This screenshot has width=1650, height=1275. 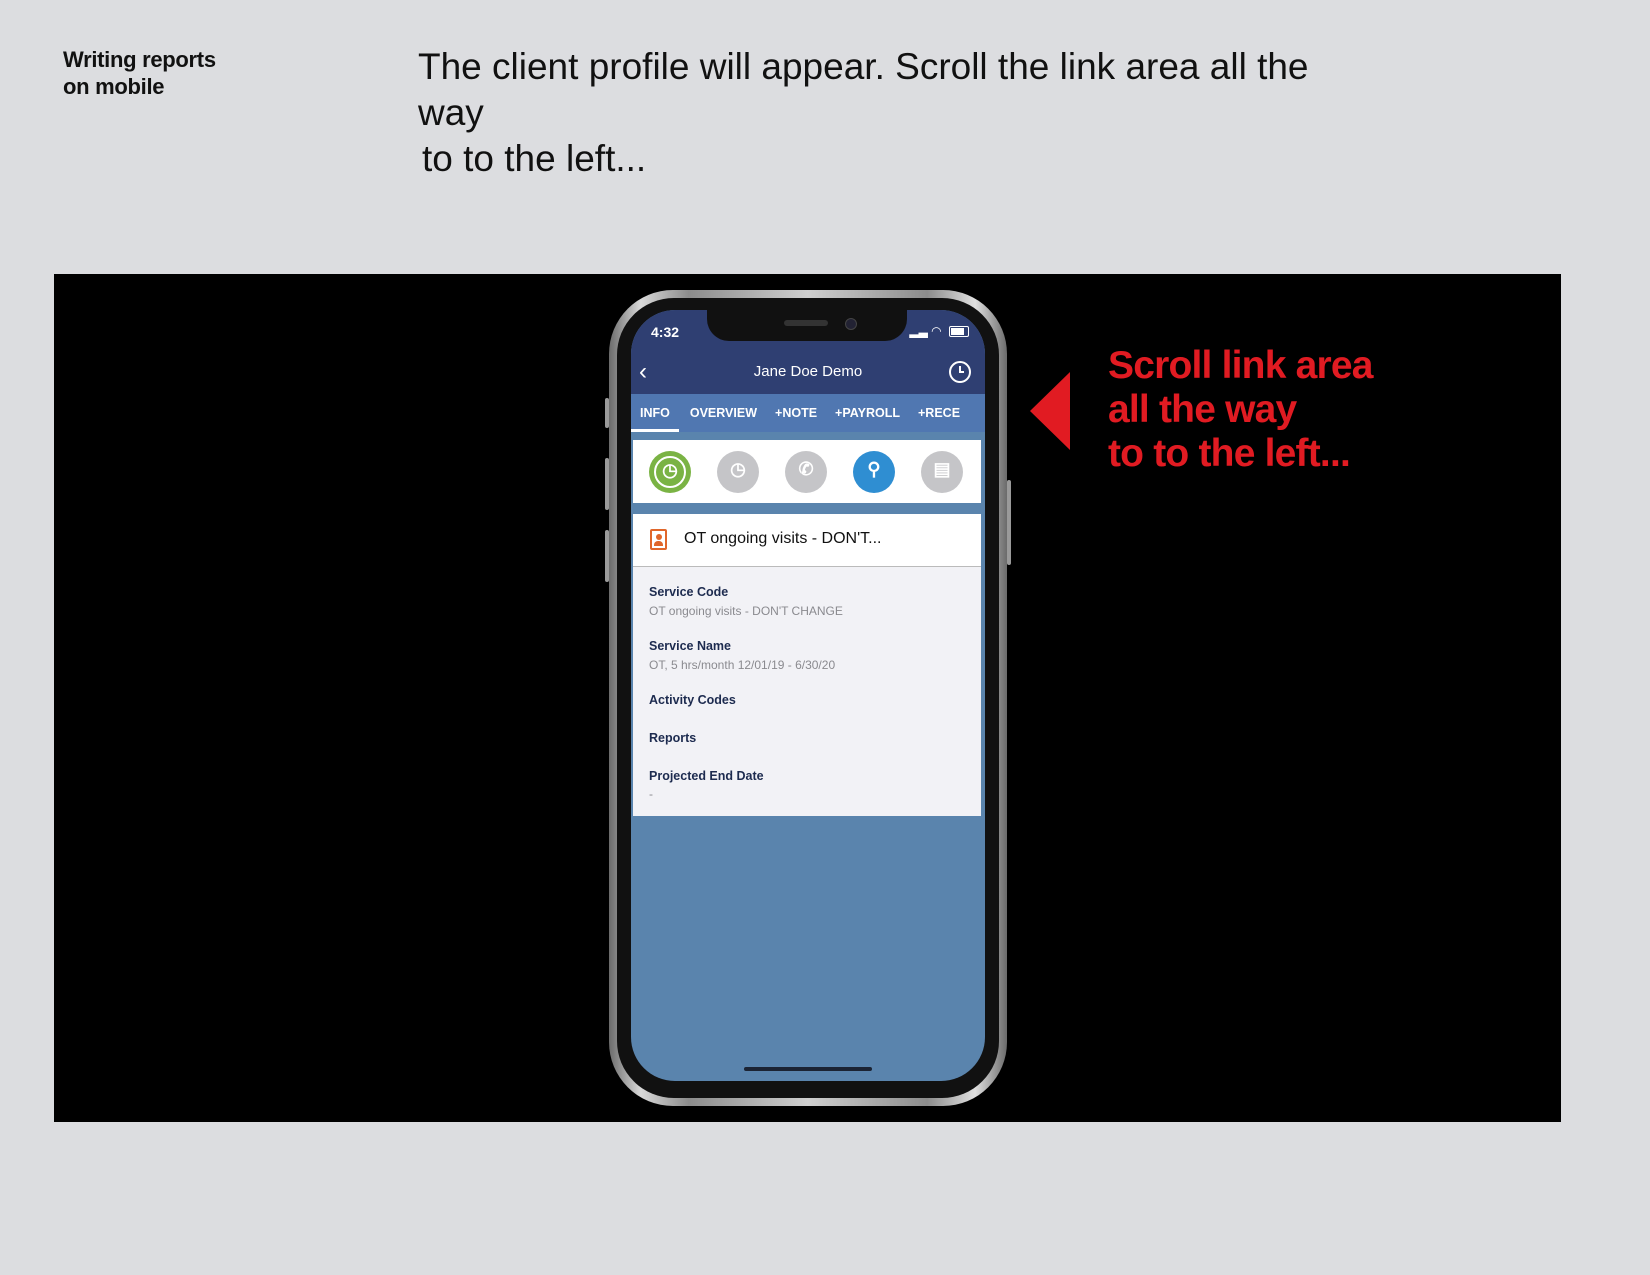 What do you see at coordinates (655, 413) in the screenshot?
I see `tab-info: INFO` at bounding box center [655, 413].